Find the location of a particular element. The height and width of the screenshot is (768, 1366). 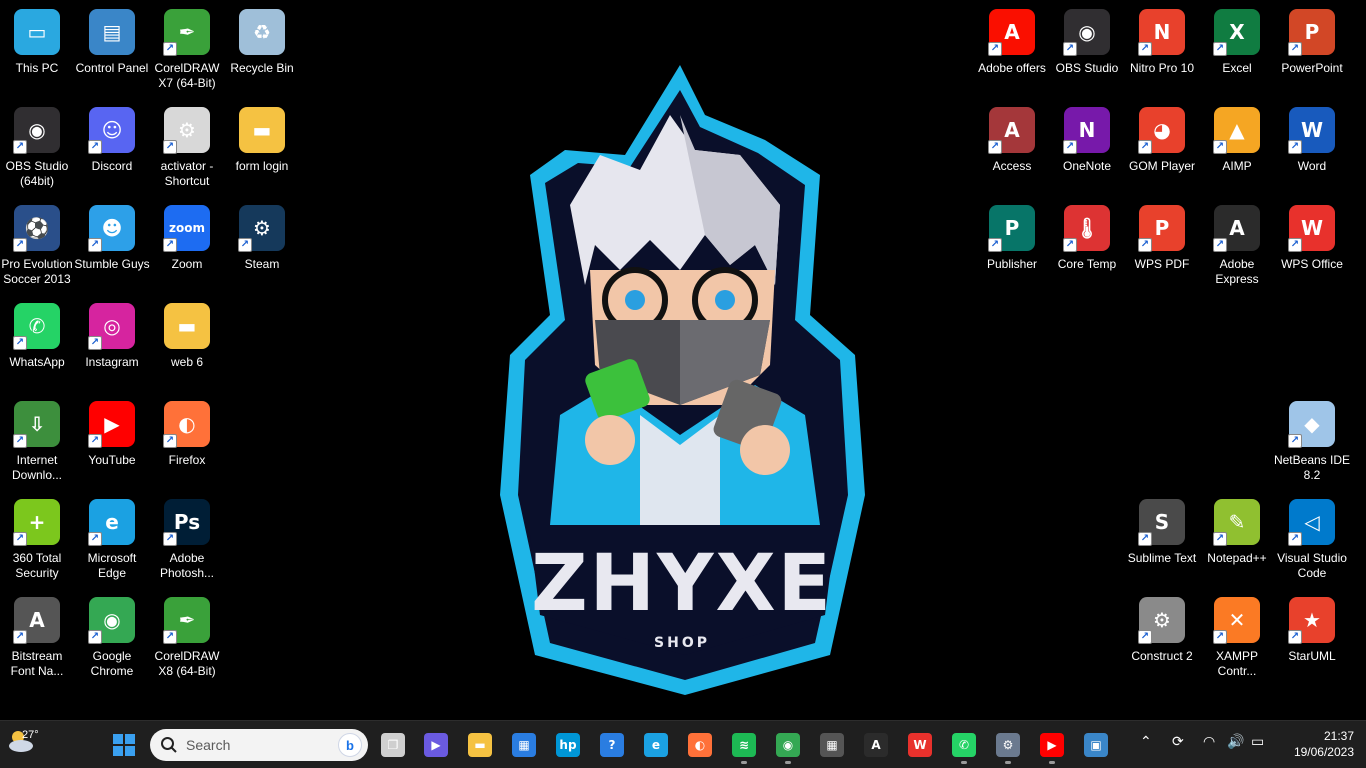

desktop-icon-image: ✒ ↗ is located at coordinates (187, 620).